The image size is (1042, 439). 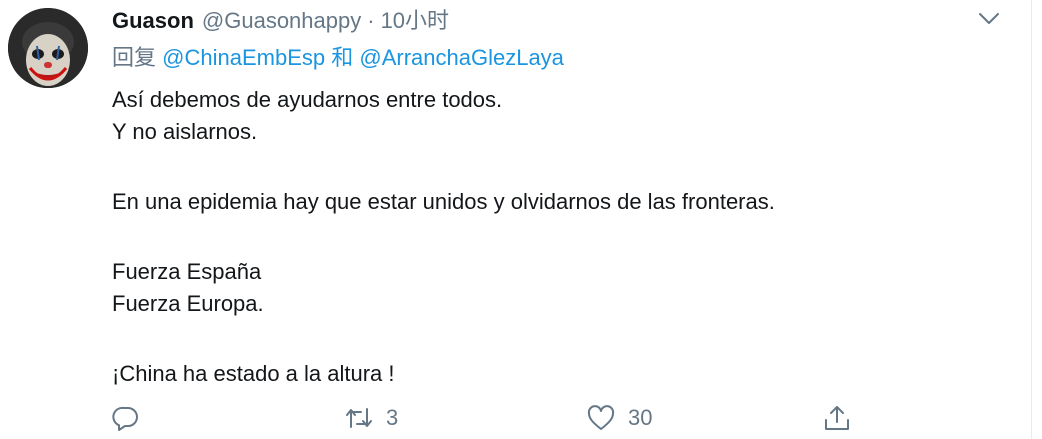 I want to click on reply-bubble-icon, so click(x=125, y=418).